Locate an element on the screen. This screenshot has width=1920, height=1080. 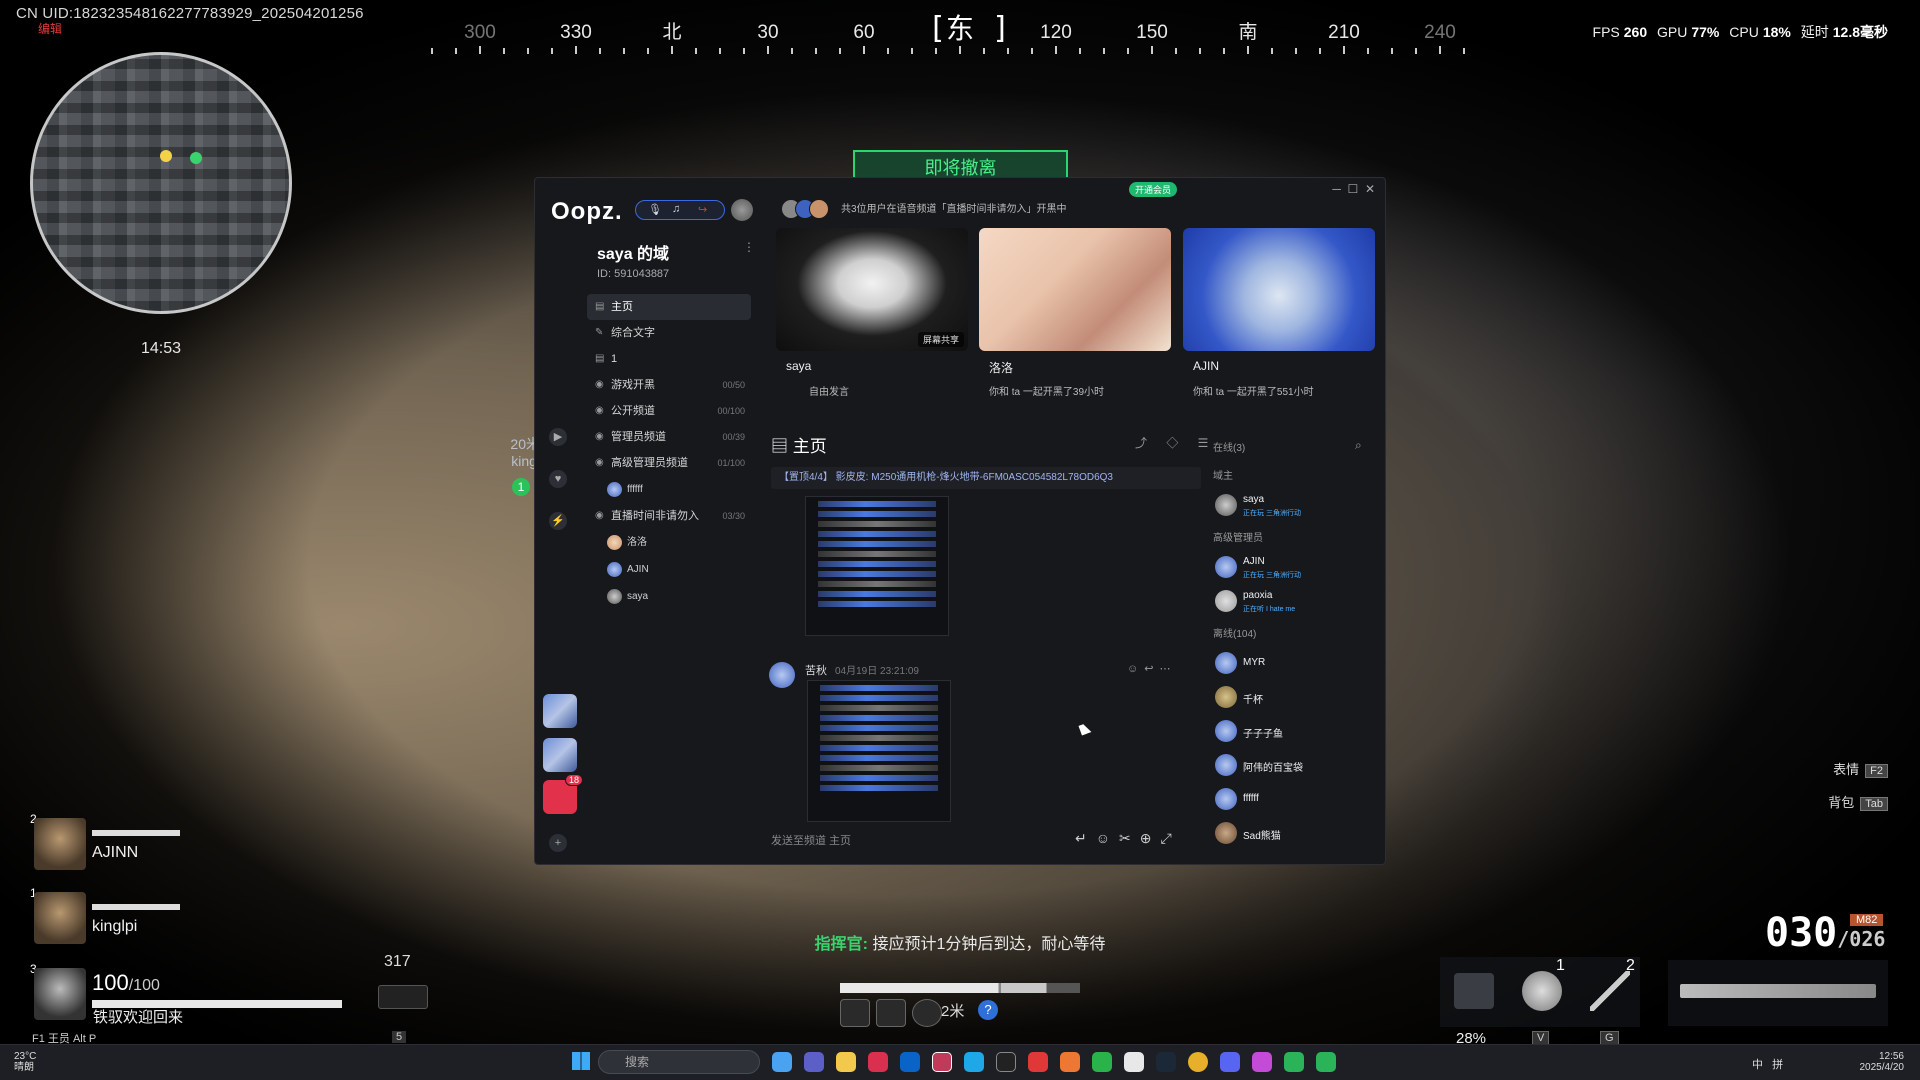
vip-button: 开通会员 is located at coordinates (1153, 189).